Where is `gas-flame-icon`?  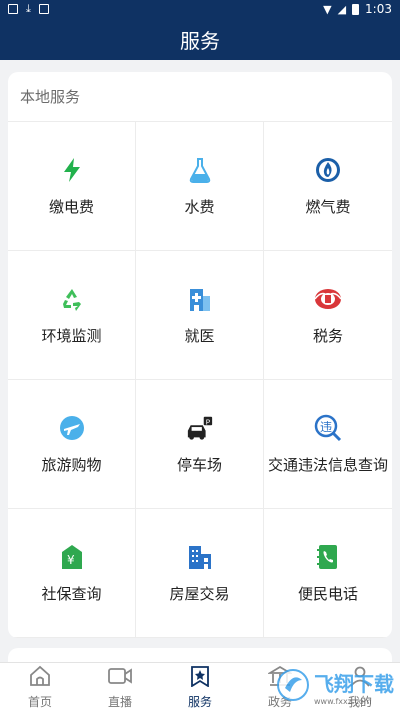
gas-flame-icon is located at coordinates (328, 170).